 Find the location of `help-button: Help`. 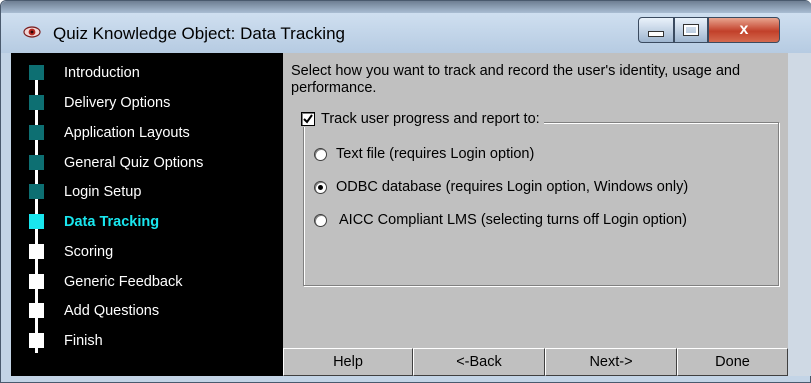

help-button: Help is located at coordinates (348, 362).